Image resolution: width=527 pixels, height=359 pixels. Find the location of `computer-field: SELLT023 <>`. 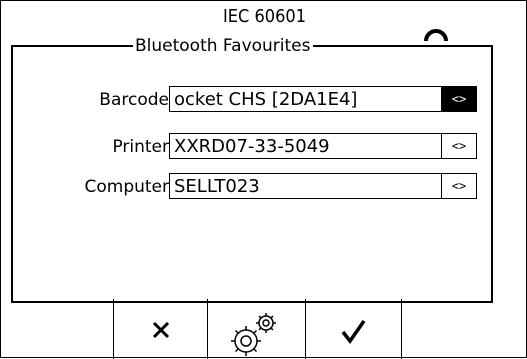

computer-field: SELLT023 <> is located at coordinates (323, 186).